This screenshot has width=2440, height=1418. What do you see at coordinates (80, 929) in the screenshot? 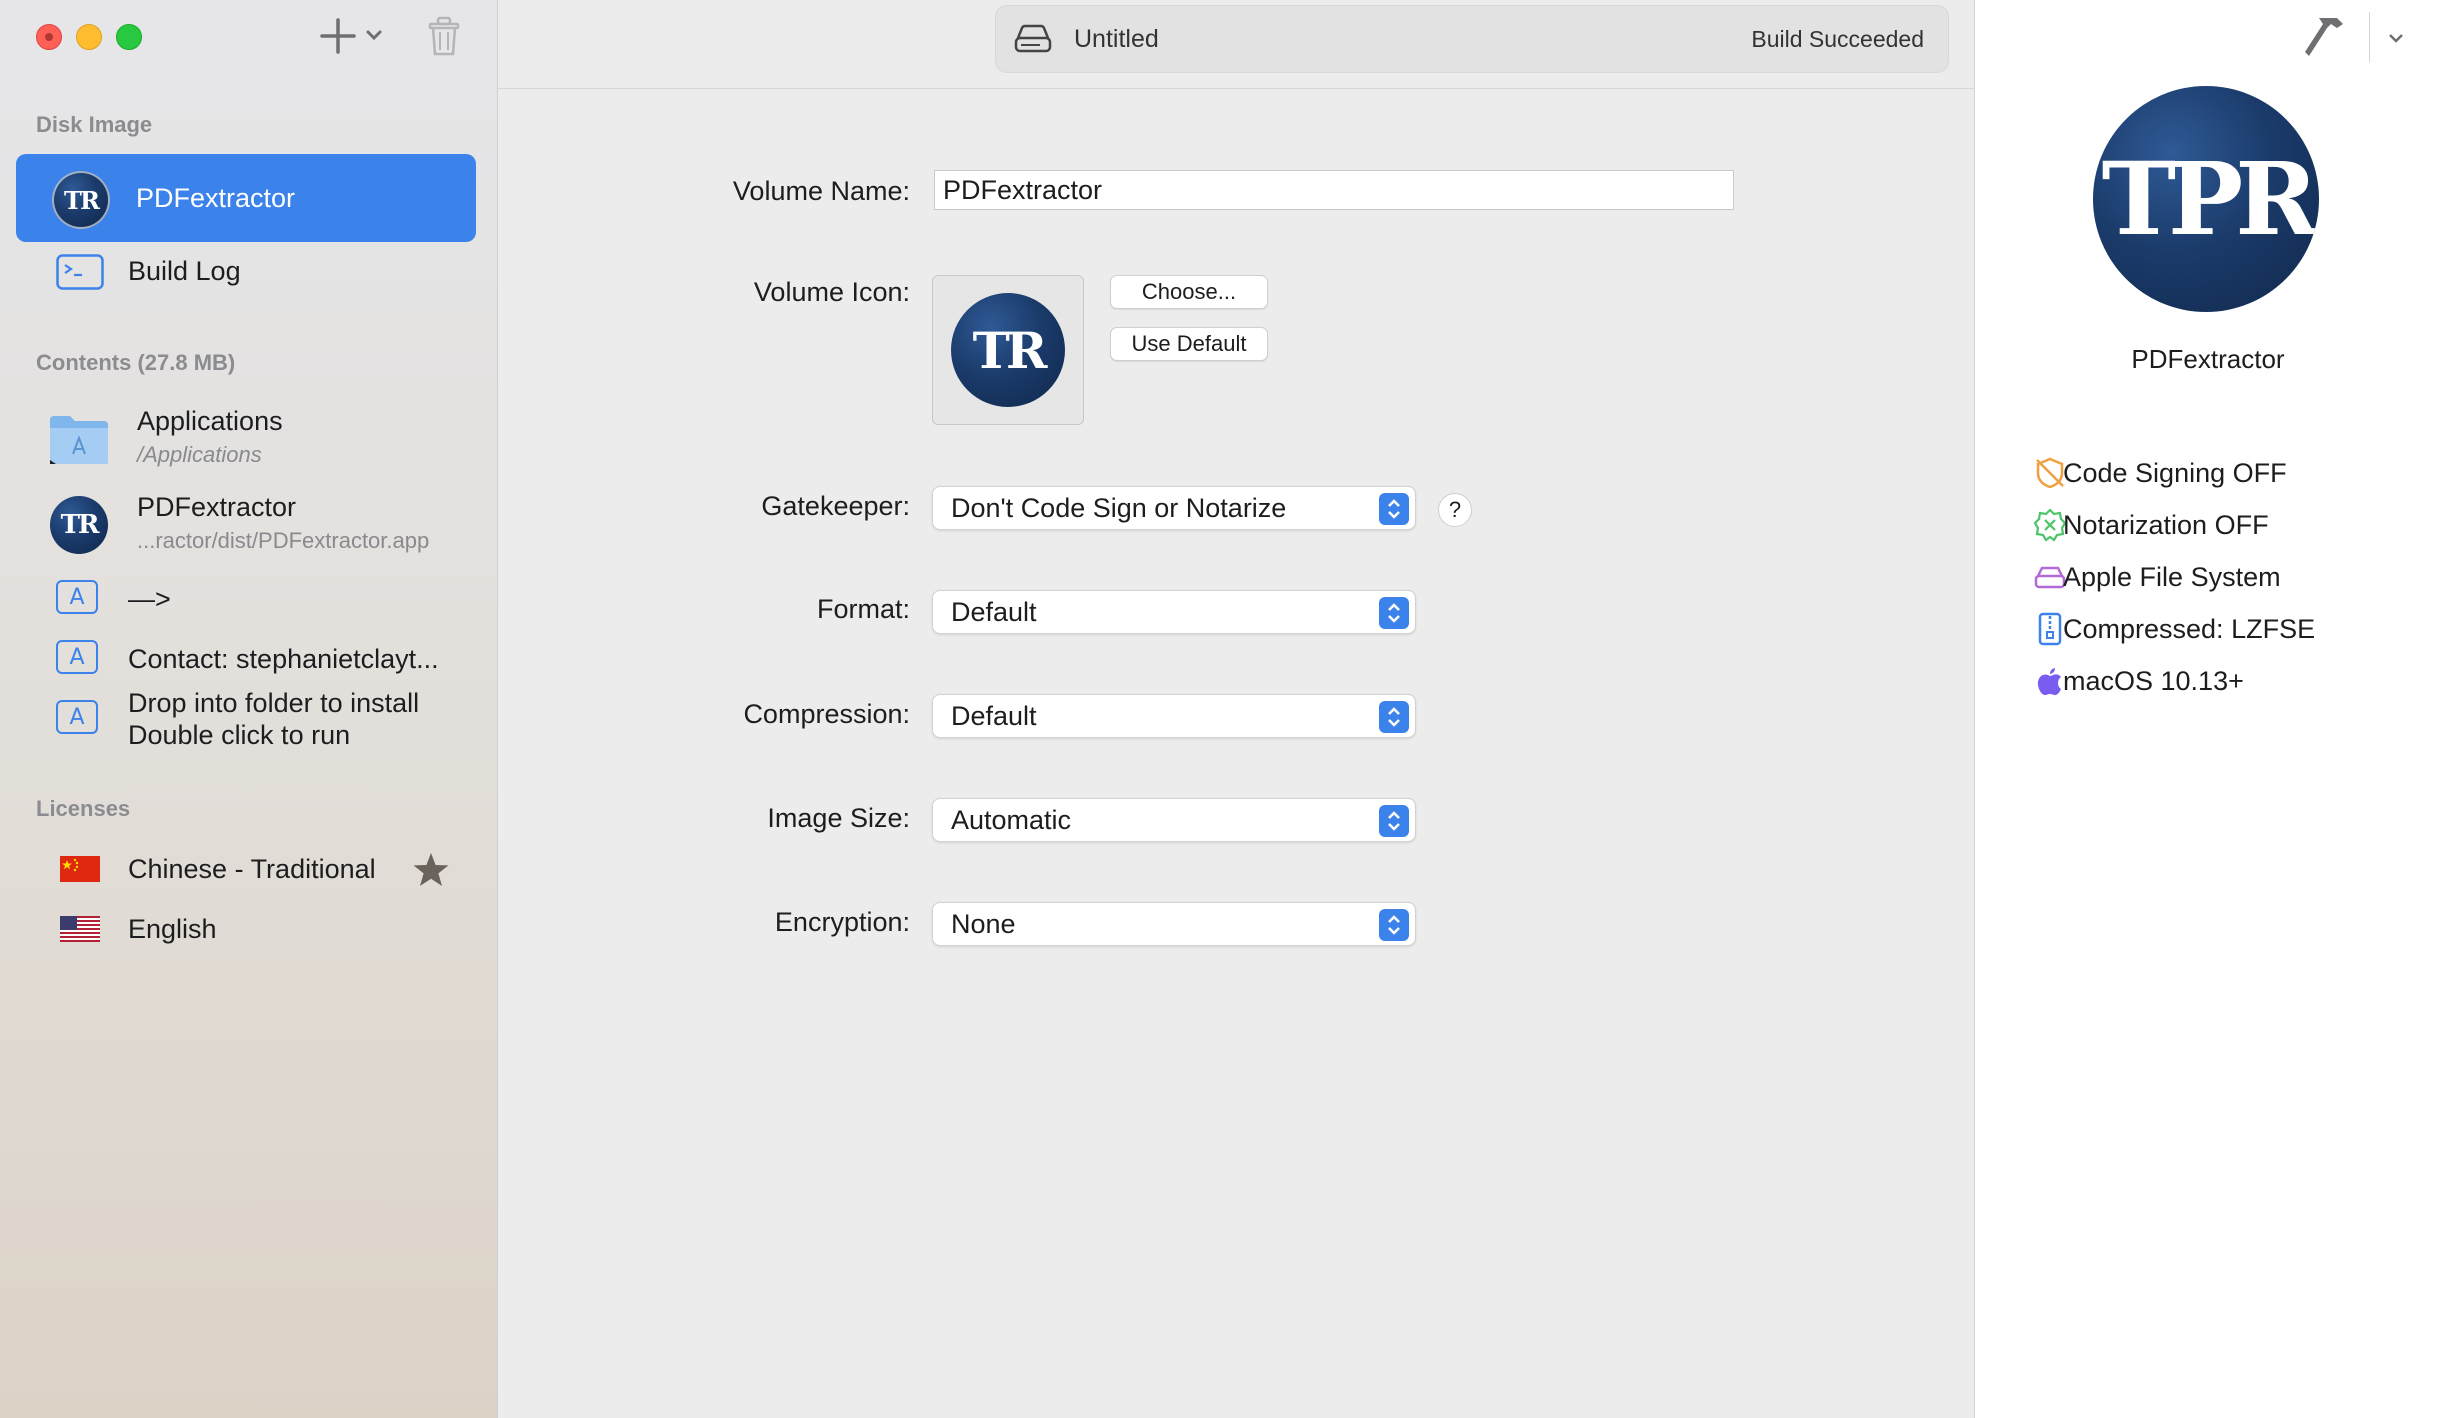
I see `us-flag-icon` at bounding box center [80, 929].